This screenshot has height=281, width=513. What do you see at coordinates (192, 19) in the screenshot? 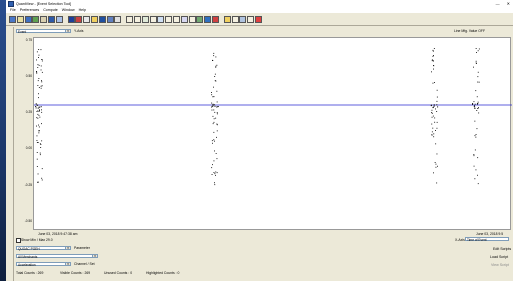
I see `stack-icon` at bounding box center [192, 19].